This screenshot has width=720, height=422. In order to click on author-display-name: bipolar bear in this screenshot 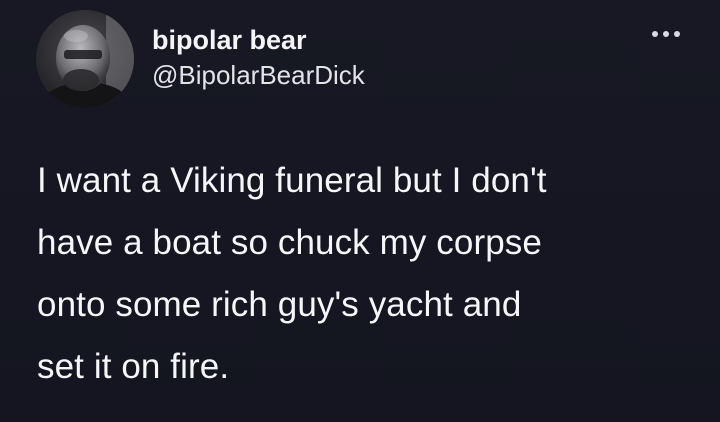, I will do `click(229, 40)`.